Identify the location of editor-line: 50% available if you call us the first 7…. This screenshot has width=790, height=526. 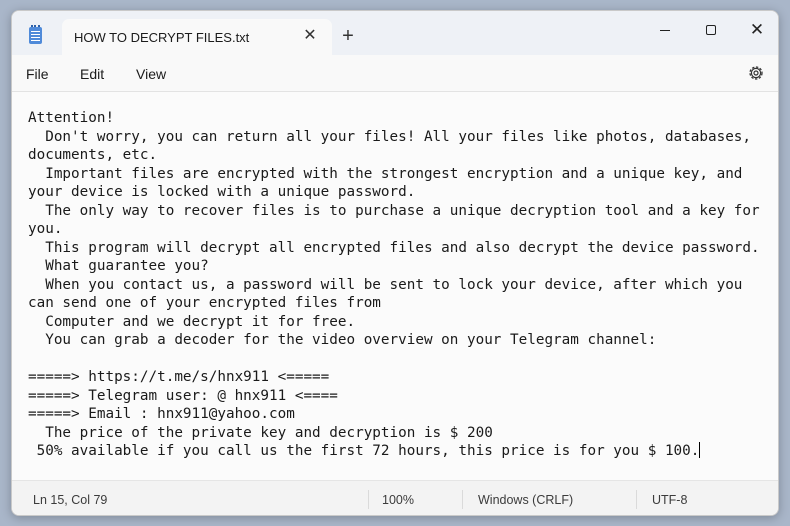
(364, 450).